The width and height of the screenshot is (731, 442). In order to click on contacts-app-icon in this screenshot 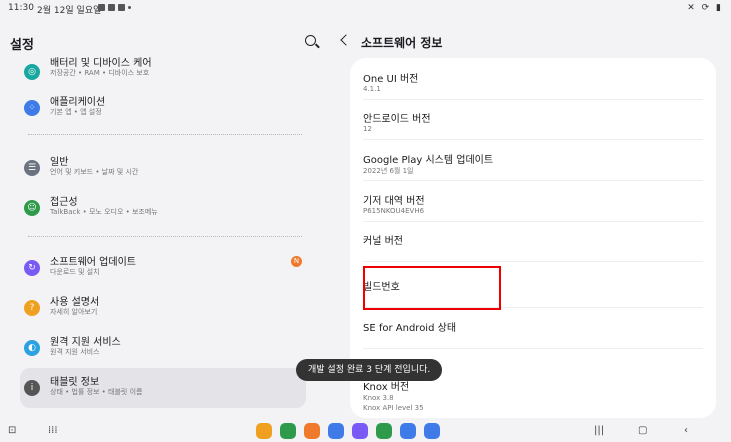, I will do `click(312, 431)`.